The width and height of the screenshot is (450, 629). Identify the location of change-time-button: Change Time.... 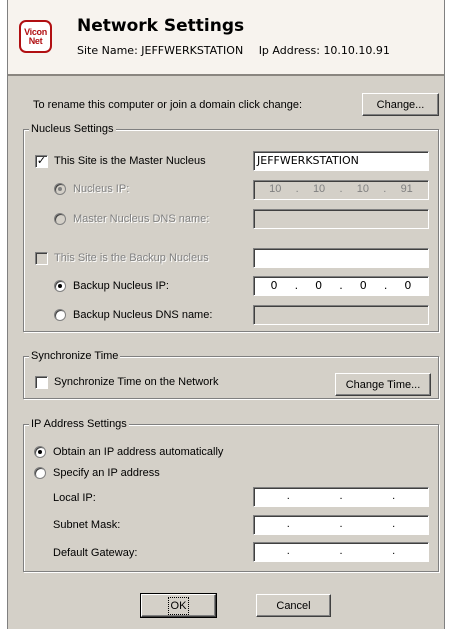
(383, 384).